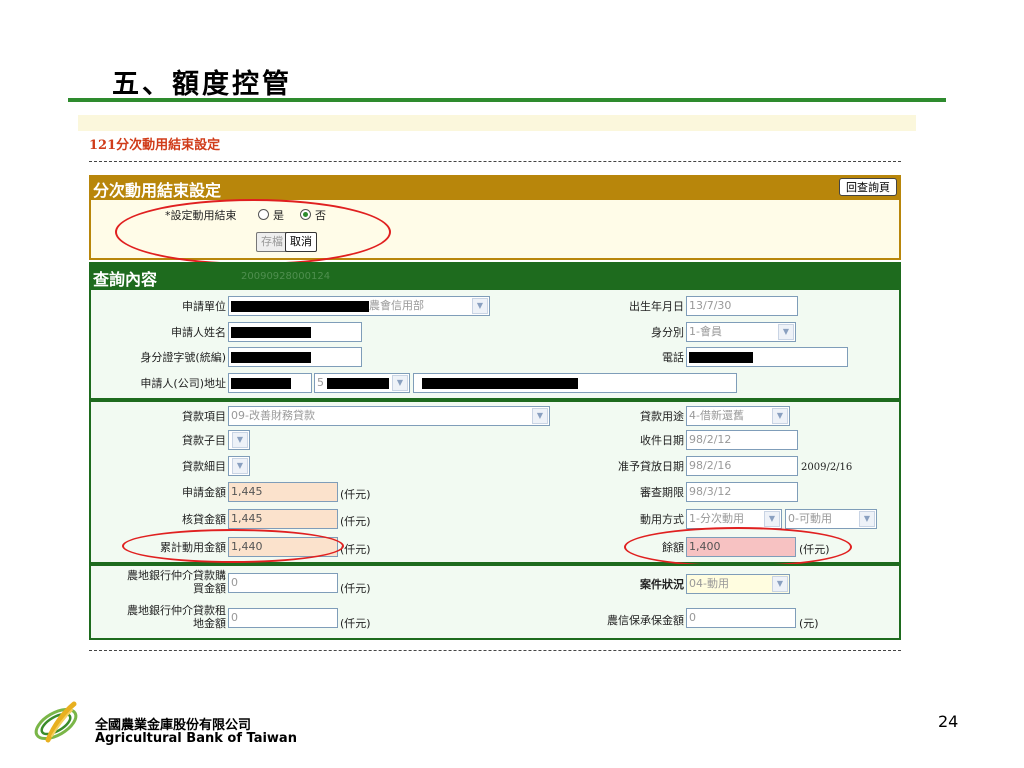 This screenshot has width=1024, height=768. What do you see at coordinates (157, 190) in the screenshot?
I see `setting-section-title: 分次動用結束設定` at bounding box center [157, 190].